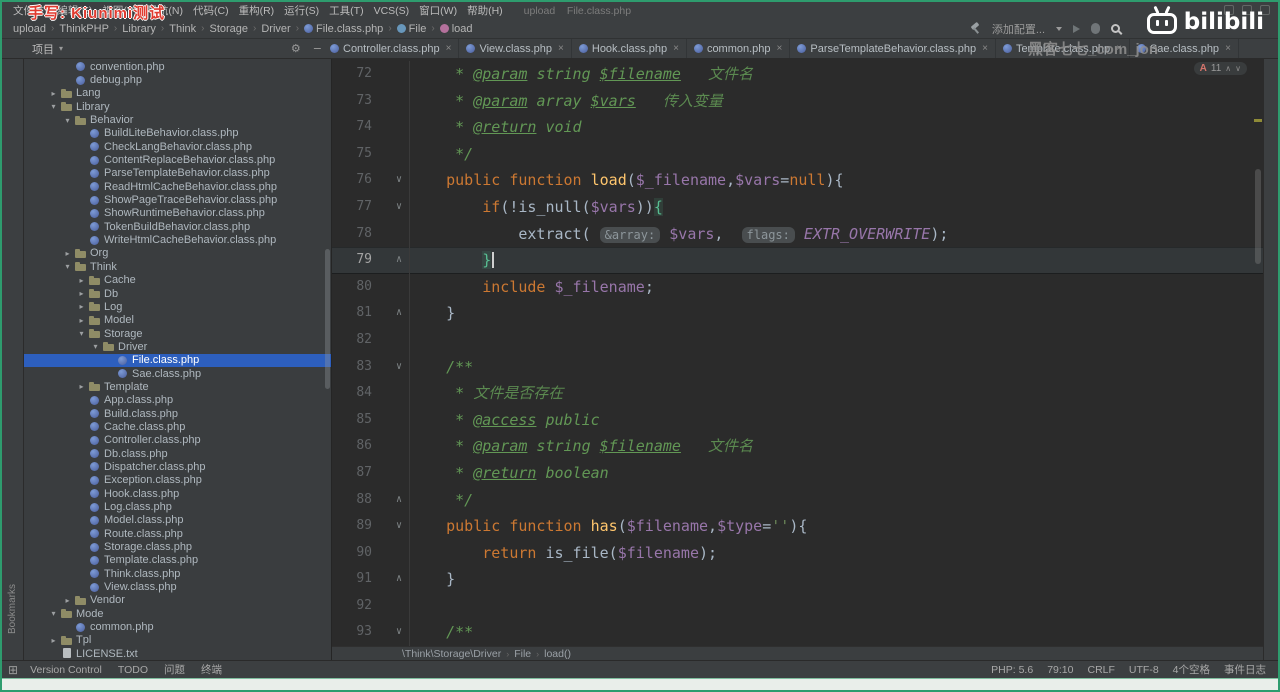  I want to click on tree-row: ▾ Behavior, so click(177, 119).